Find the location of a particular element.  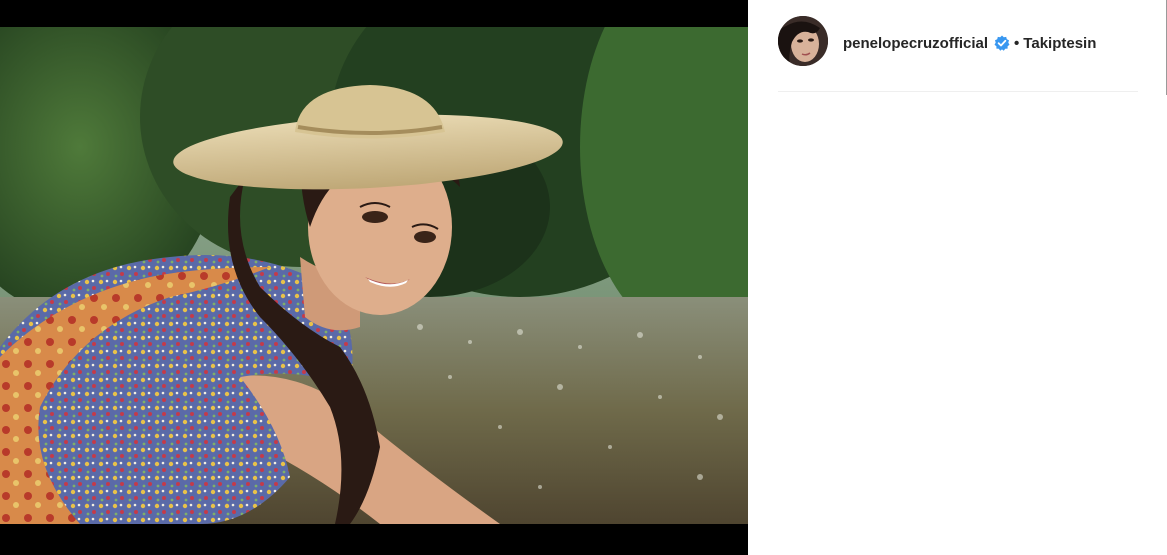

verified-badge-icon is located at coordinates (1002, 43).